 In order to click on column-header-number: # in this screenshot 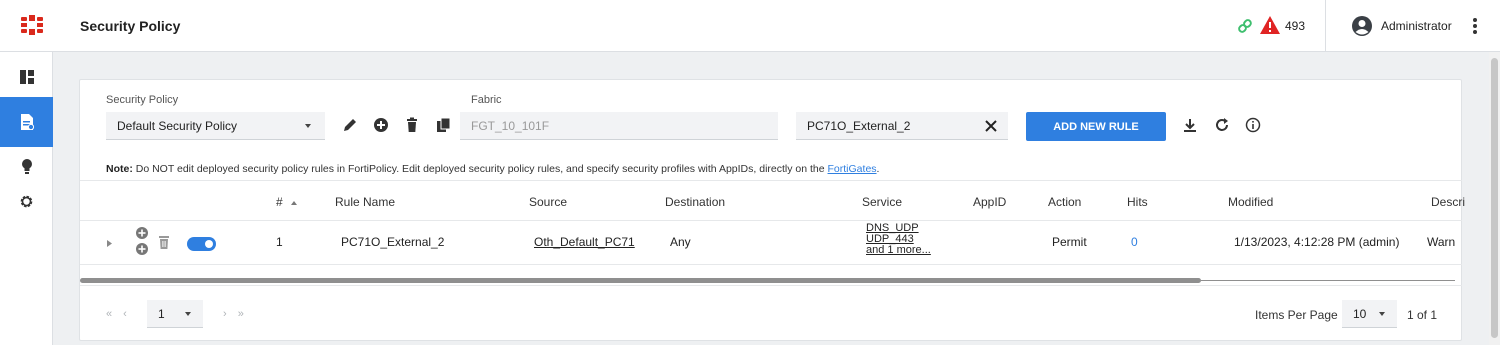, I will do `click(286, 202)`.